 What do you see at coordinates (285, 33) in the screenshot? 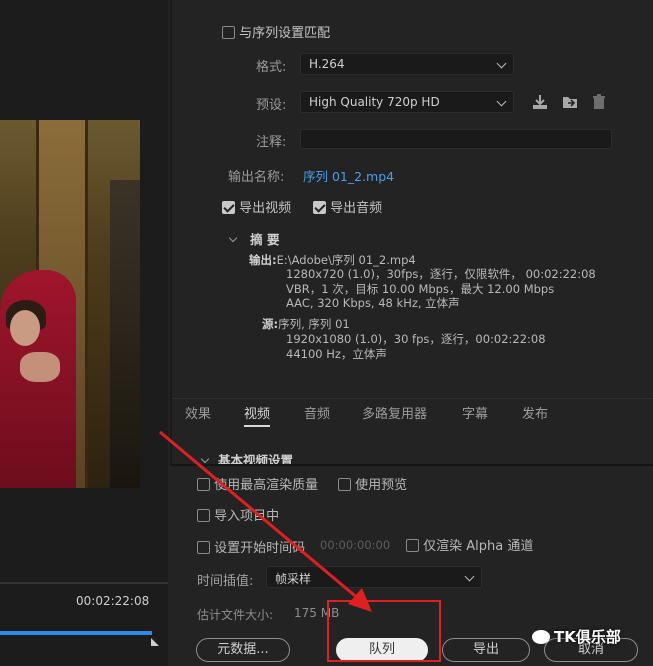
I see `match-sequence-label: 与序列设置匹配` at bounding box center [285, 33].